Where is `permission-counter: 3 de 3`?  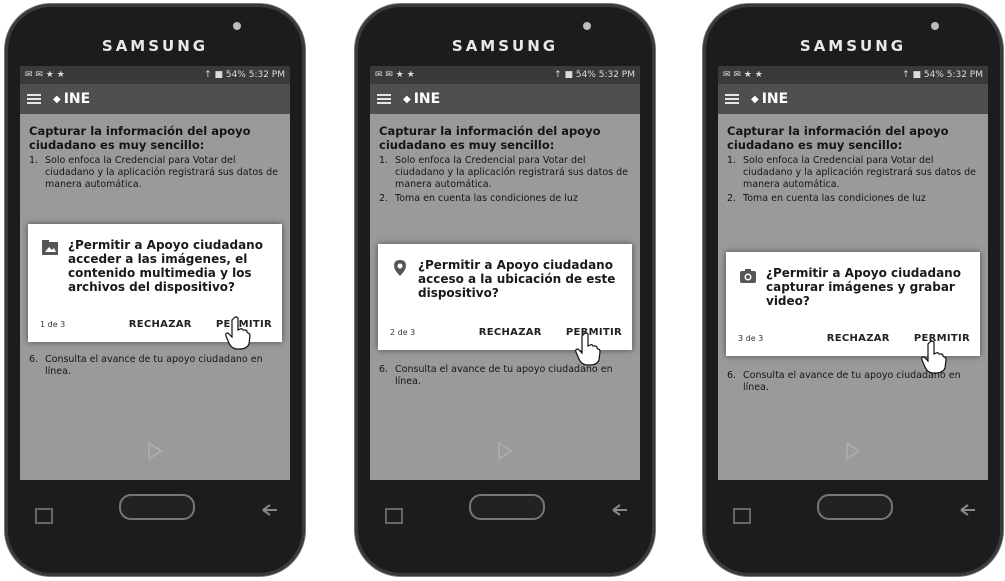
permission-counter: 3 de 3 is located at coordinates (751, 338).